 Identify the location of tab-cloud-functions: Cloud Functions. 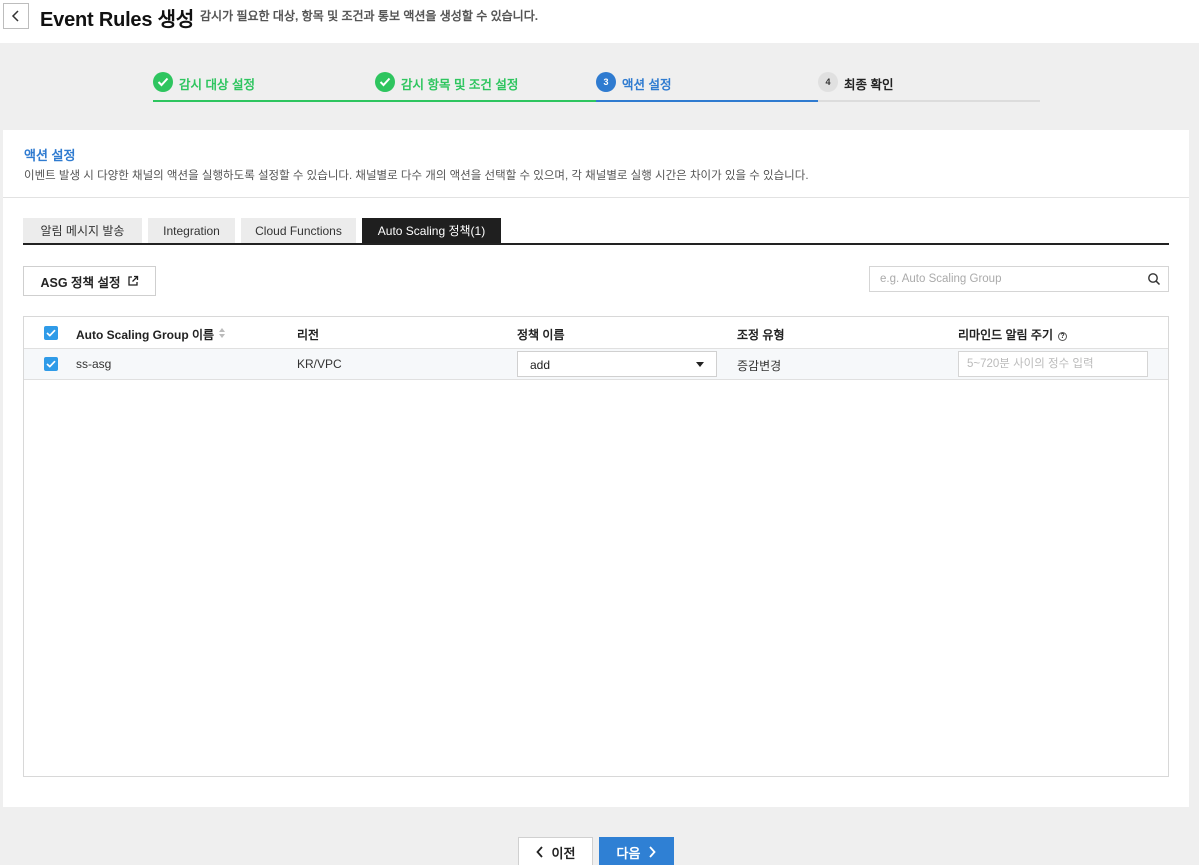
(298, 230).